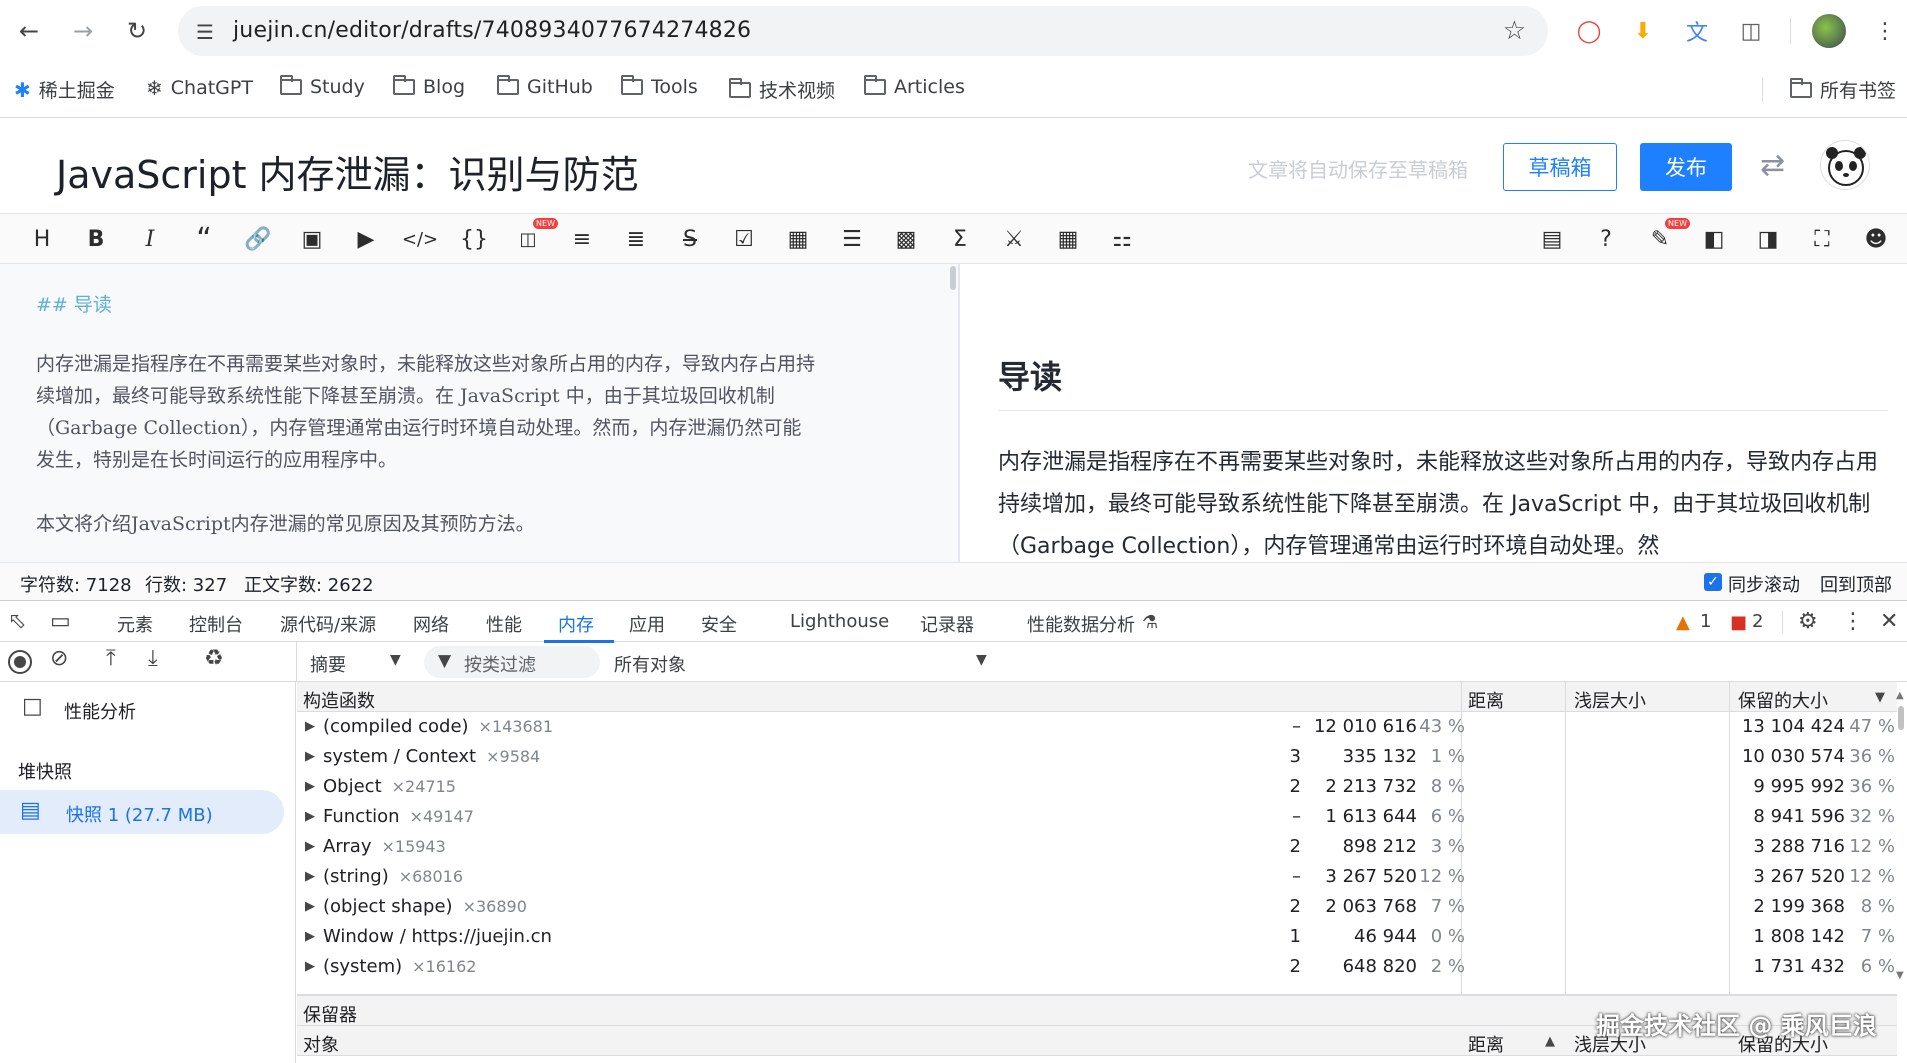 The image size is (1907, 1063). I want to click on view-select: 摘要, so click(328, 664).